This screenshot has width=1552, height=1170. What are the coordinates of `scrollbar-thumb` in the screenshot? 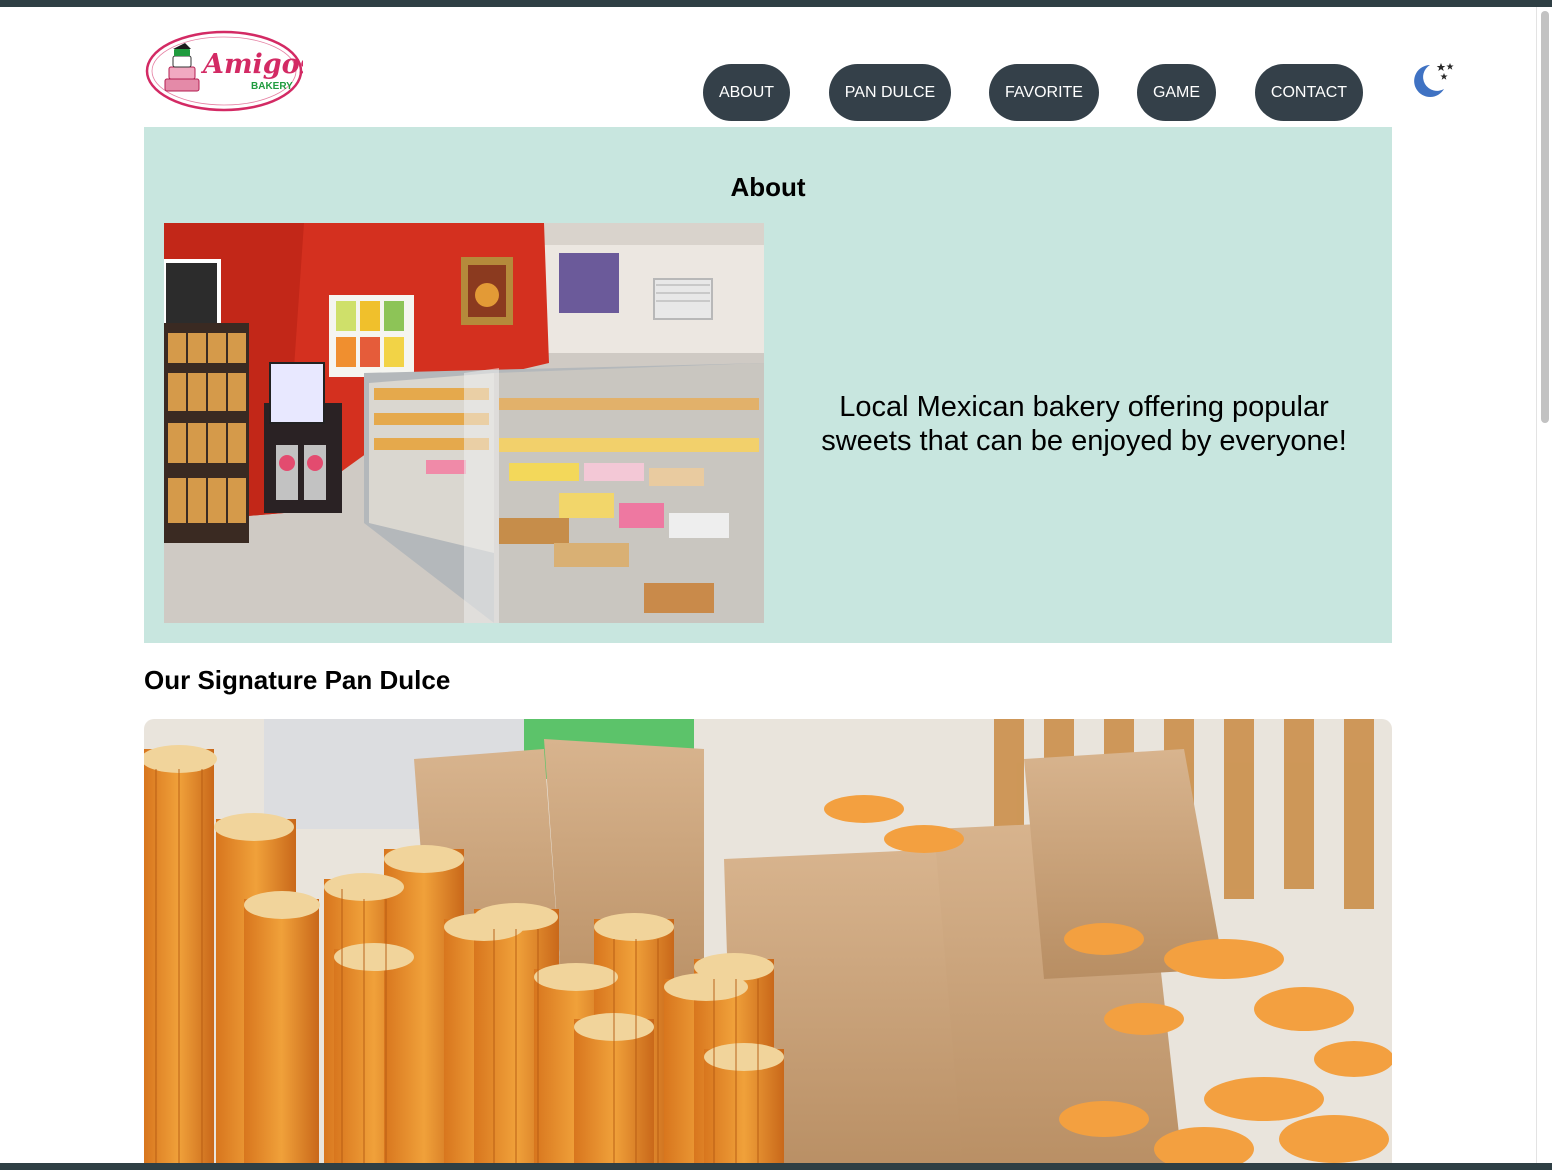 It's located at (1545, 217).